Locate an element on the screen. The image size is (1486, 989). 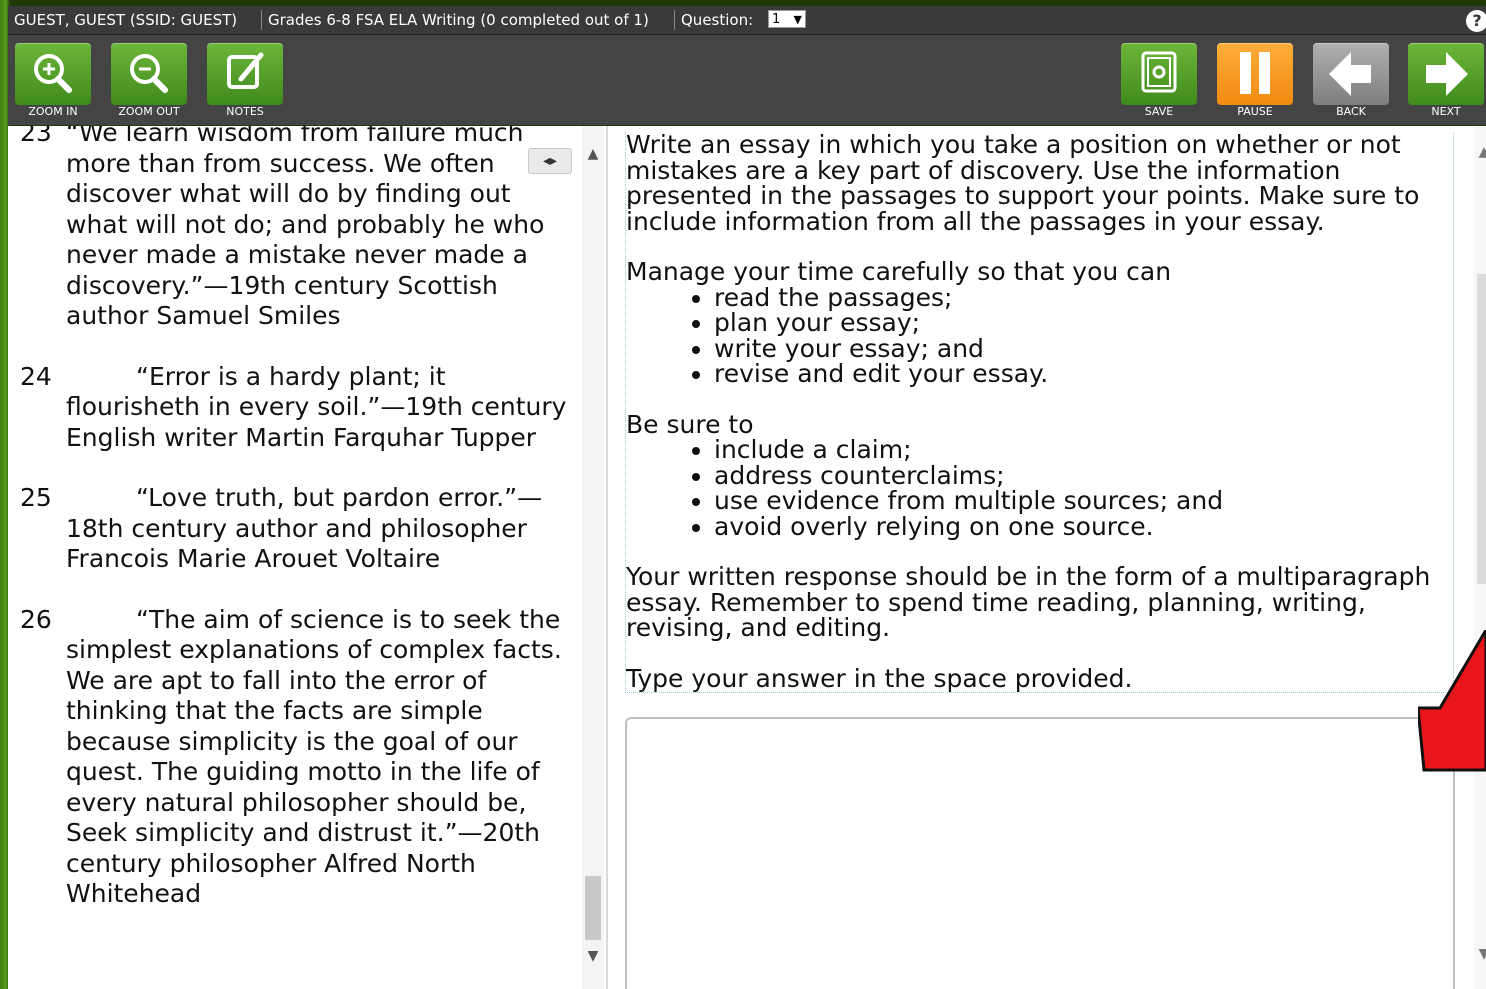
zoom-in-icon is located at coordinates (53, 73).